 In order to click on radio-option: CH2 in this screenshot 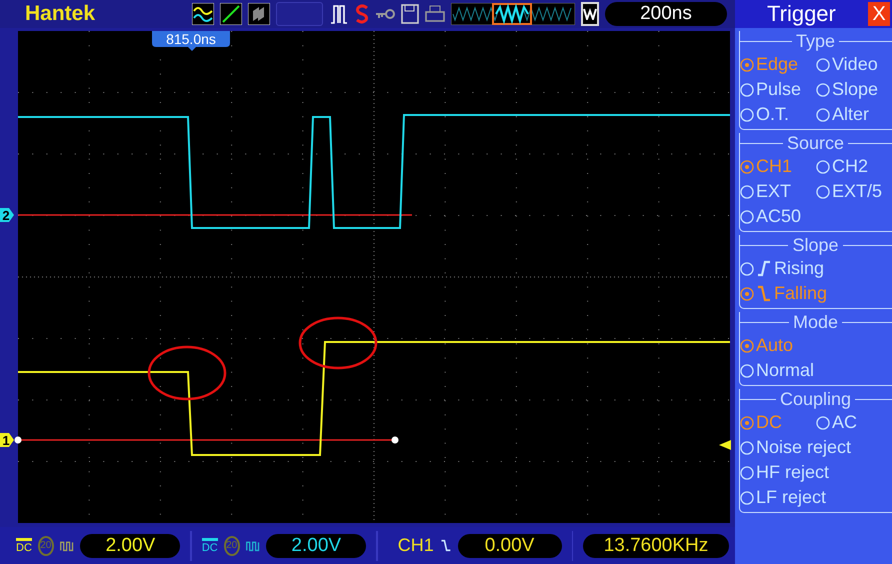, I will do `click(854, 166)`.